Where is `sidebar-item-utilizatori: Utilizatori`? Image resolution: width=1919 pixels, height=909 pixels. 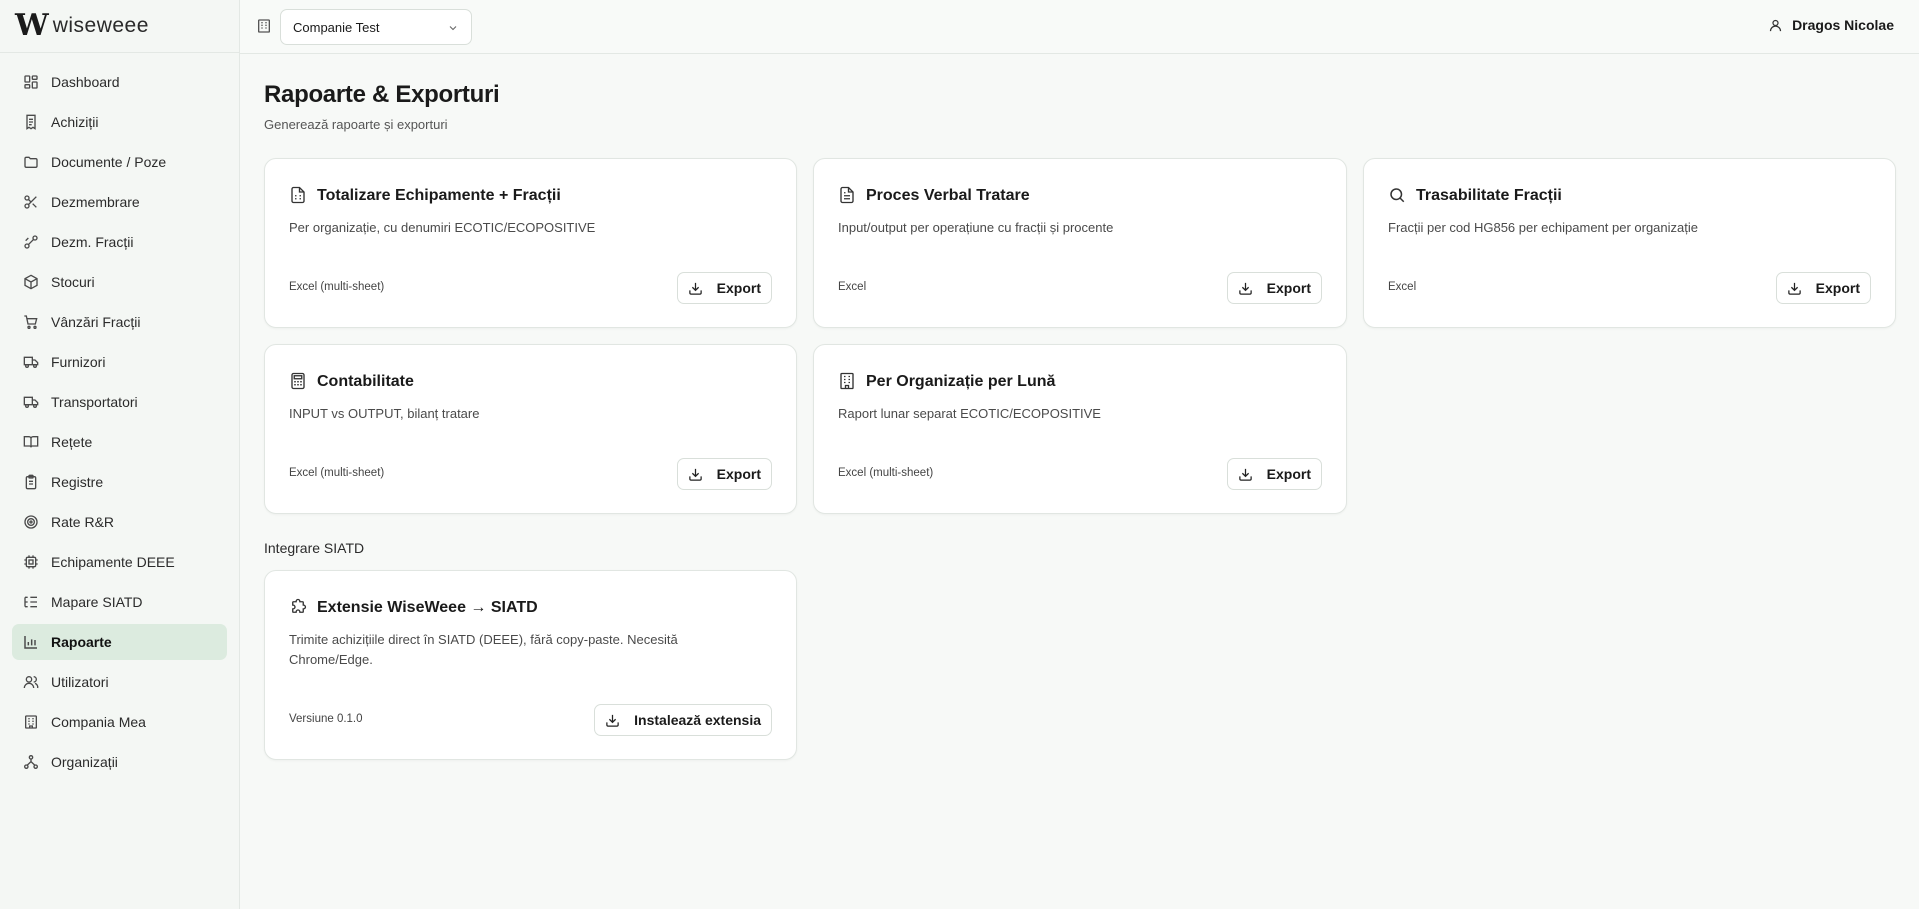
sidebar-item-utilizatori: Utilizatori is located at coordinates (119, 682).